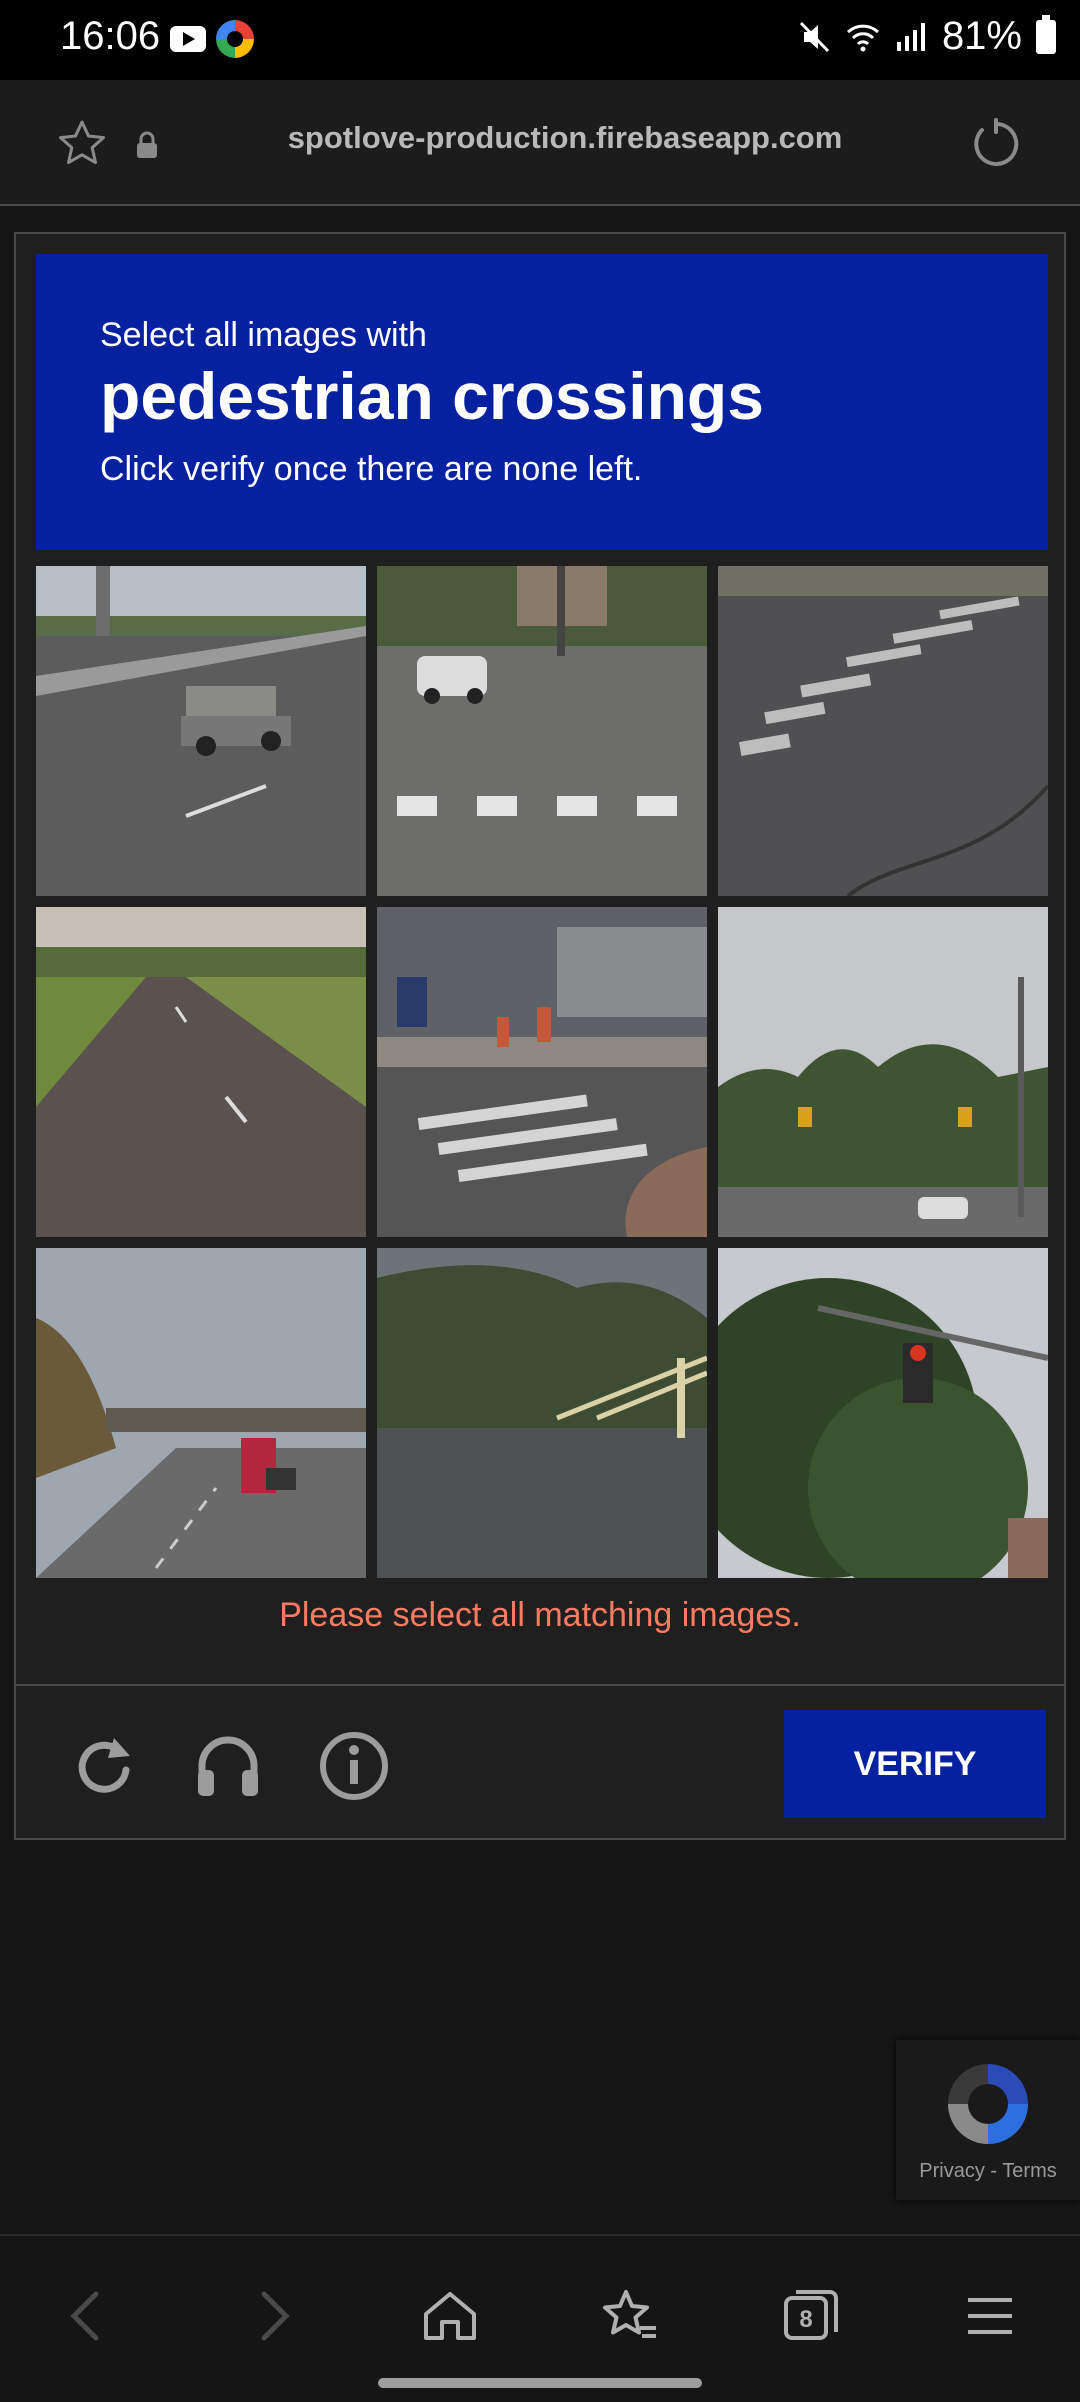 This screenshot has width=1080, height=2402. Describe the element at coordinates (988, 2104) in the screenshot. I see `recaptcha-logo-icon` at that location.